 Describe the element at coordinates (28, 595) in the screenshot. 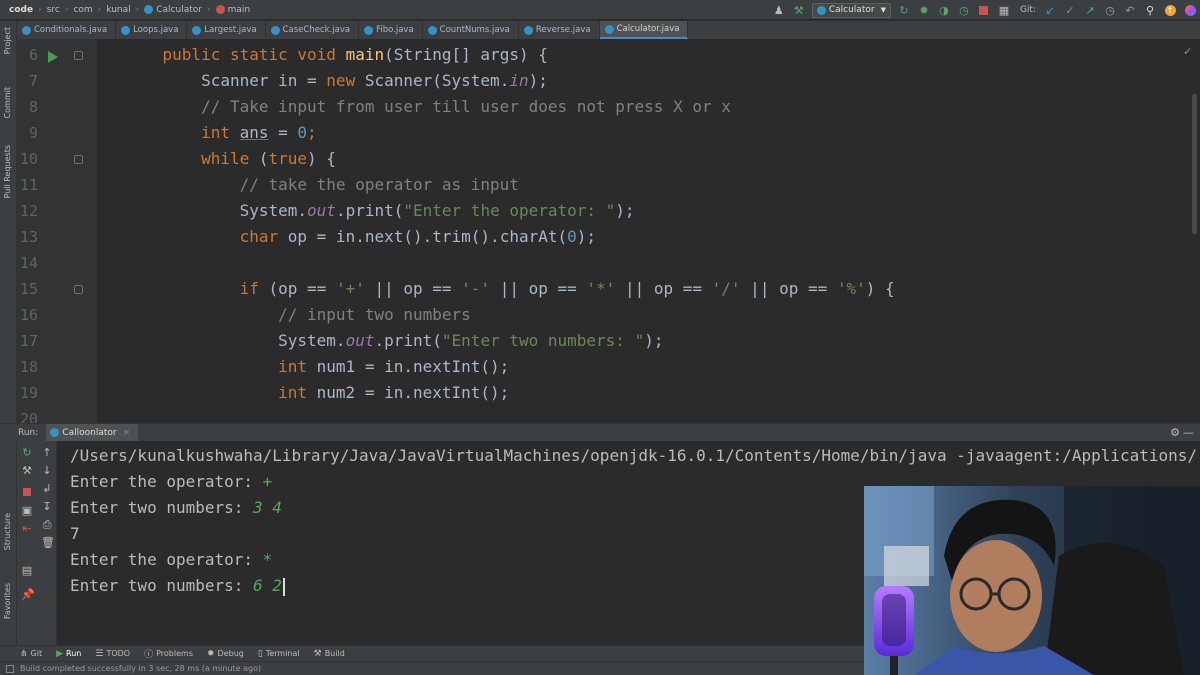

I see `pin-icon: 📌` at that location.